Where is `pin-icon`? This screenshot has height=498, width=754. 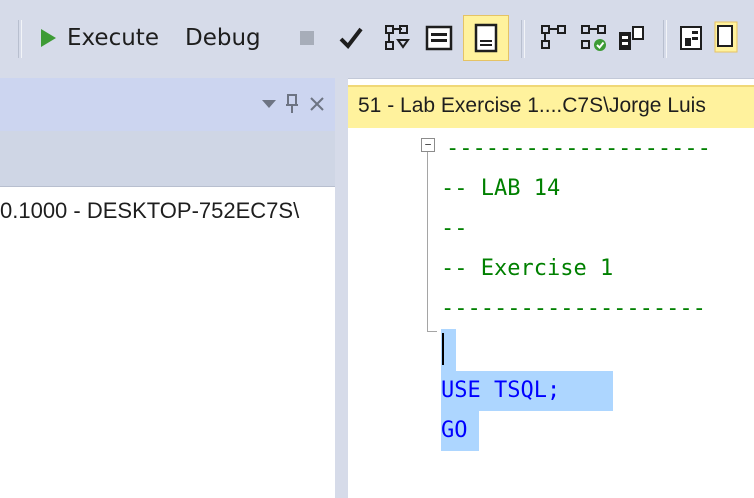
pin-icon is located at coordinates (292, 103).